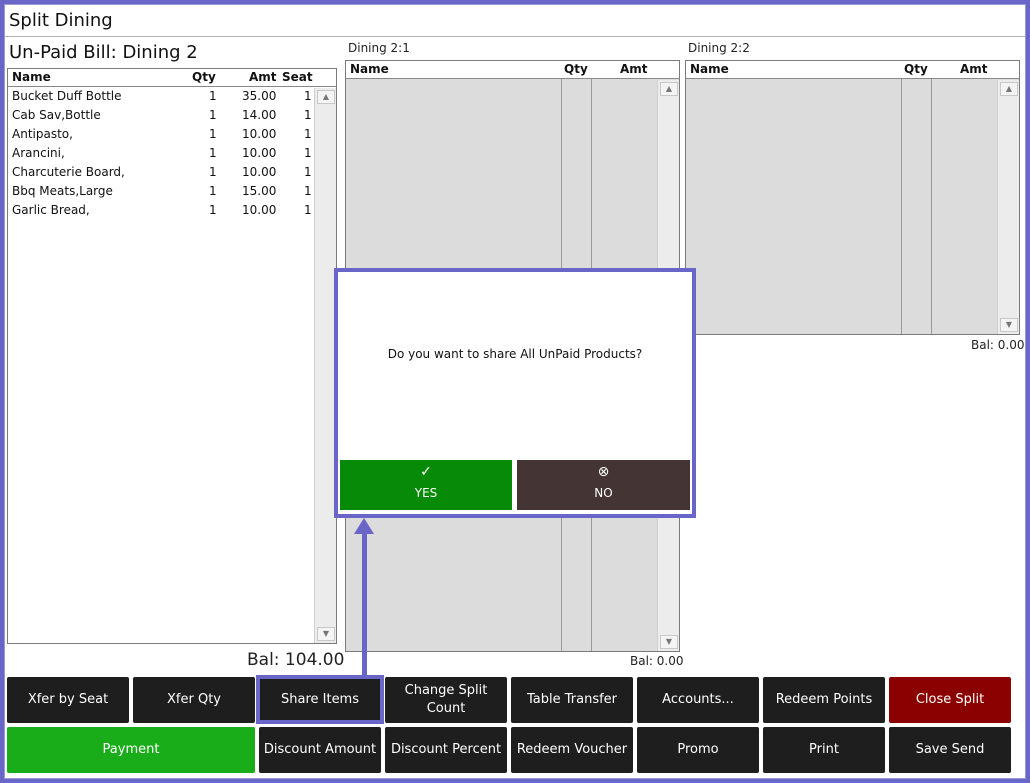 The width and height of the screenshot is (1030, 783). What do you see at coordinates (320, 699) in the screenshot?
I see `share-items-highlight` at bounding box center [320, 699].